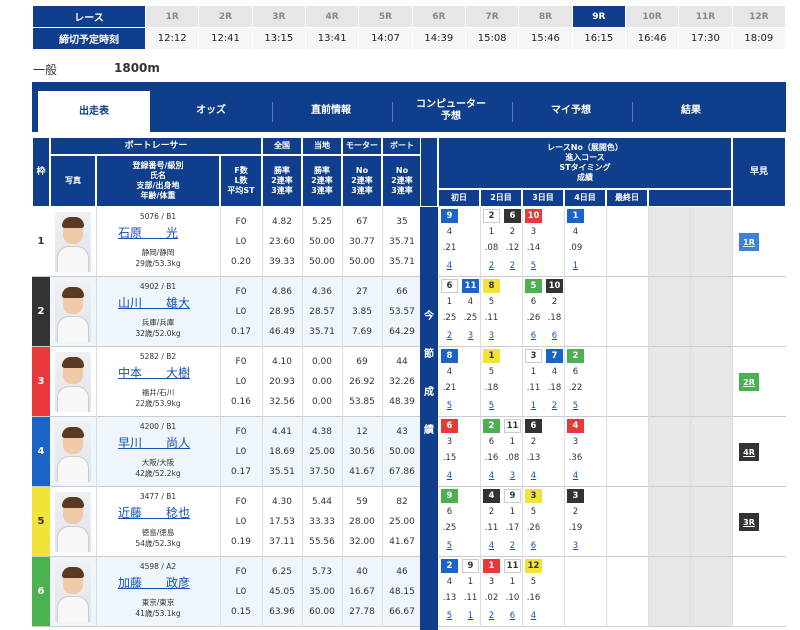 Image resolution: width=800 pixels, height=630 pixels. I want to click on race-distance: 1800m, so click(137, 68).